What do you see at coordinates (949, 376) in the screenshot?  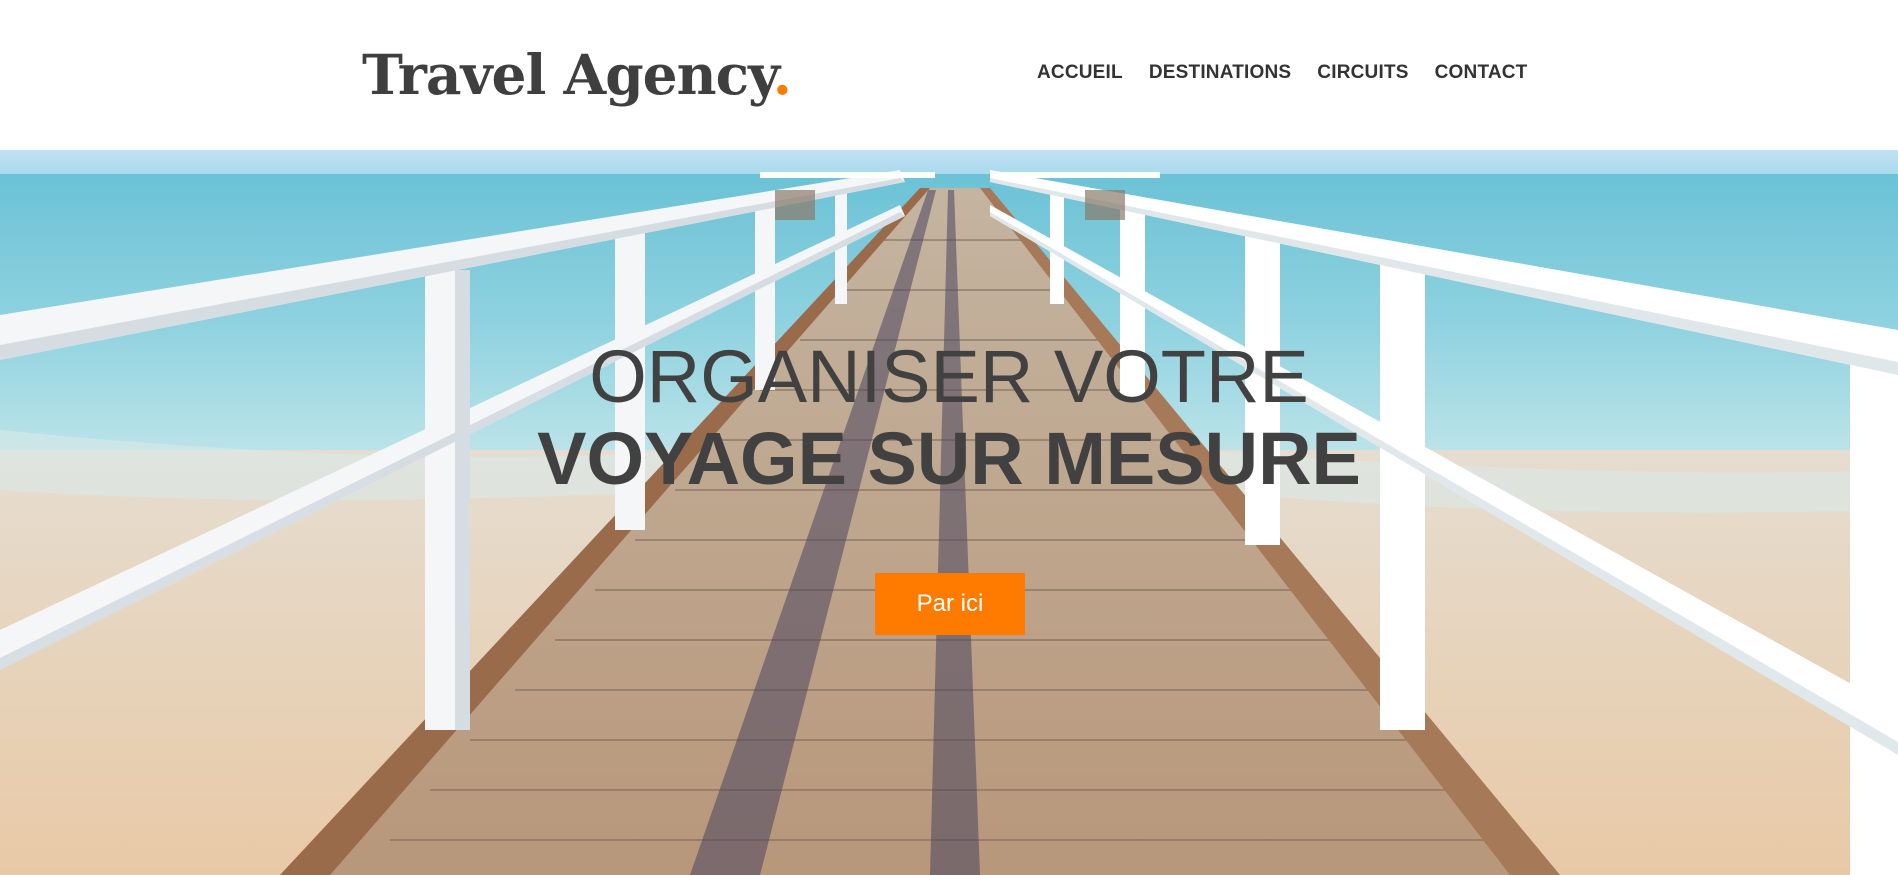 I see `hero-title-line1: ORGANISER VOTRE` at bounding box center [949, 376].